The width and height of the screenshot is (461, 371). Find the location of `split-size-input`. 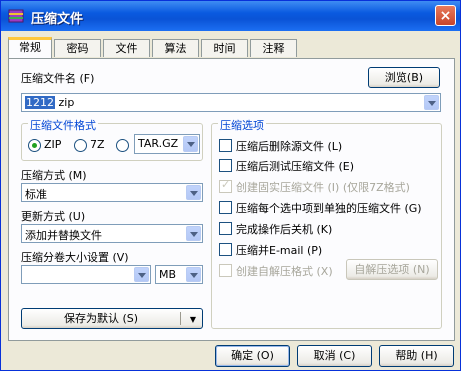

split-size-input is located at coordinates (86, 274).